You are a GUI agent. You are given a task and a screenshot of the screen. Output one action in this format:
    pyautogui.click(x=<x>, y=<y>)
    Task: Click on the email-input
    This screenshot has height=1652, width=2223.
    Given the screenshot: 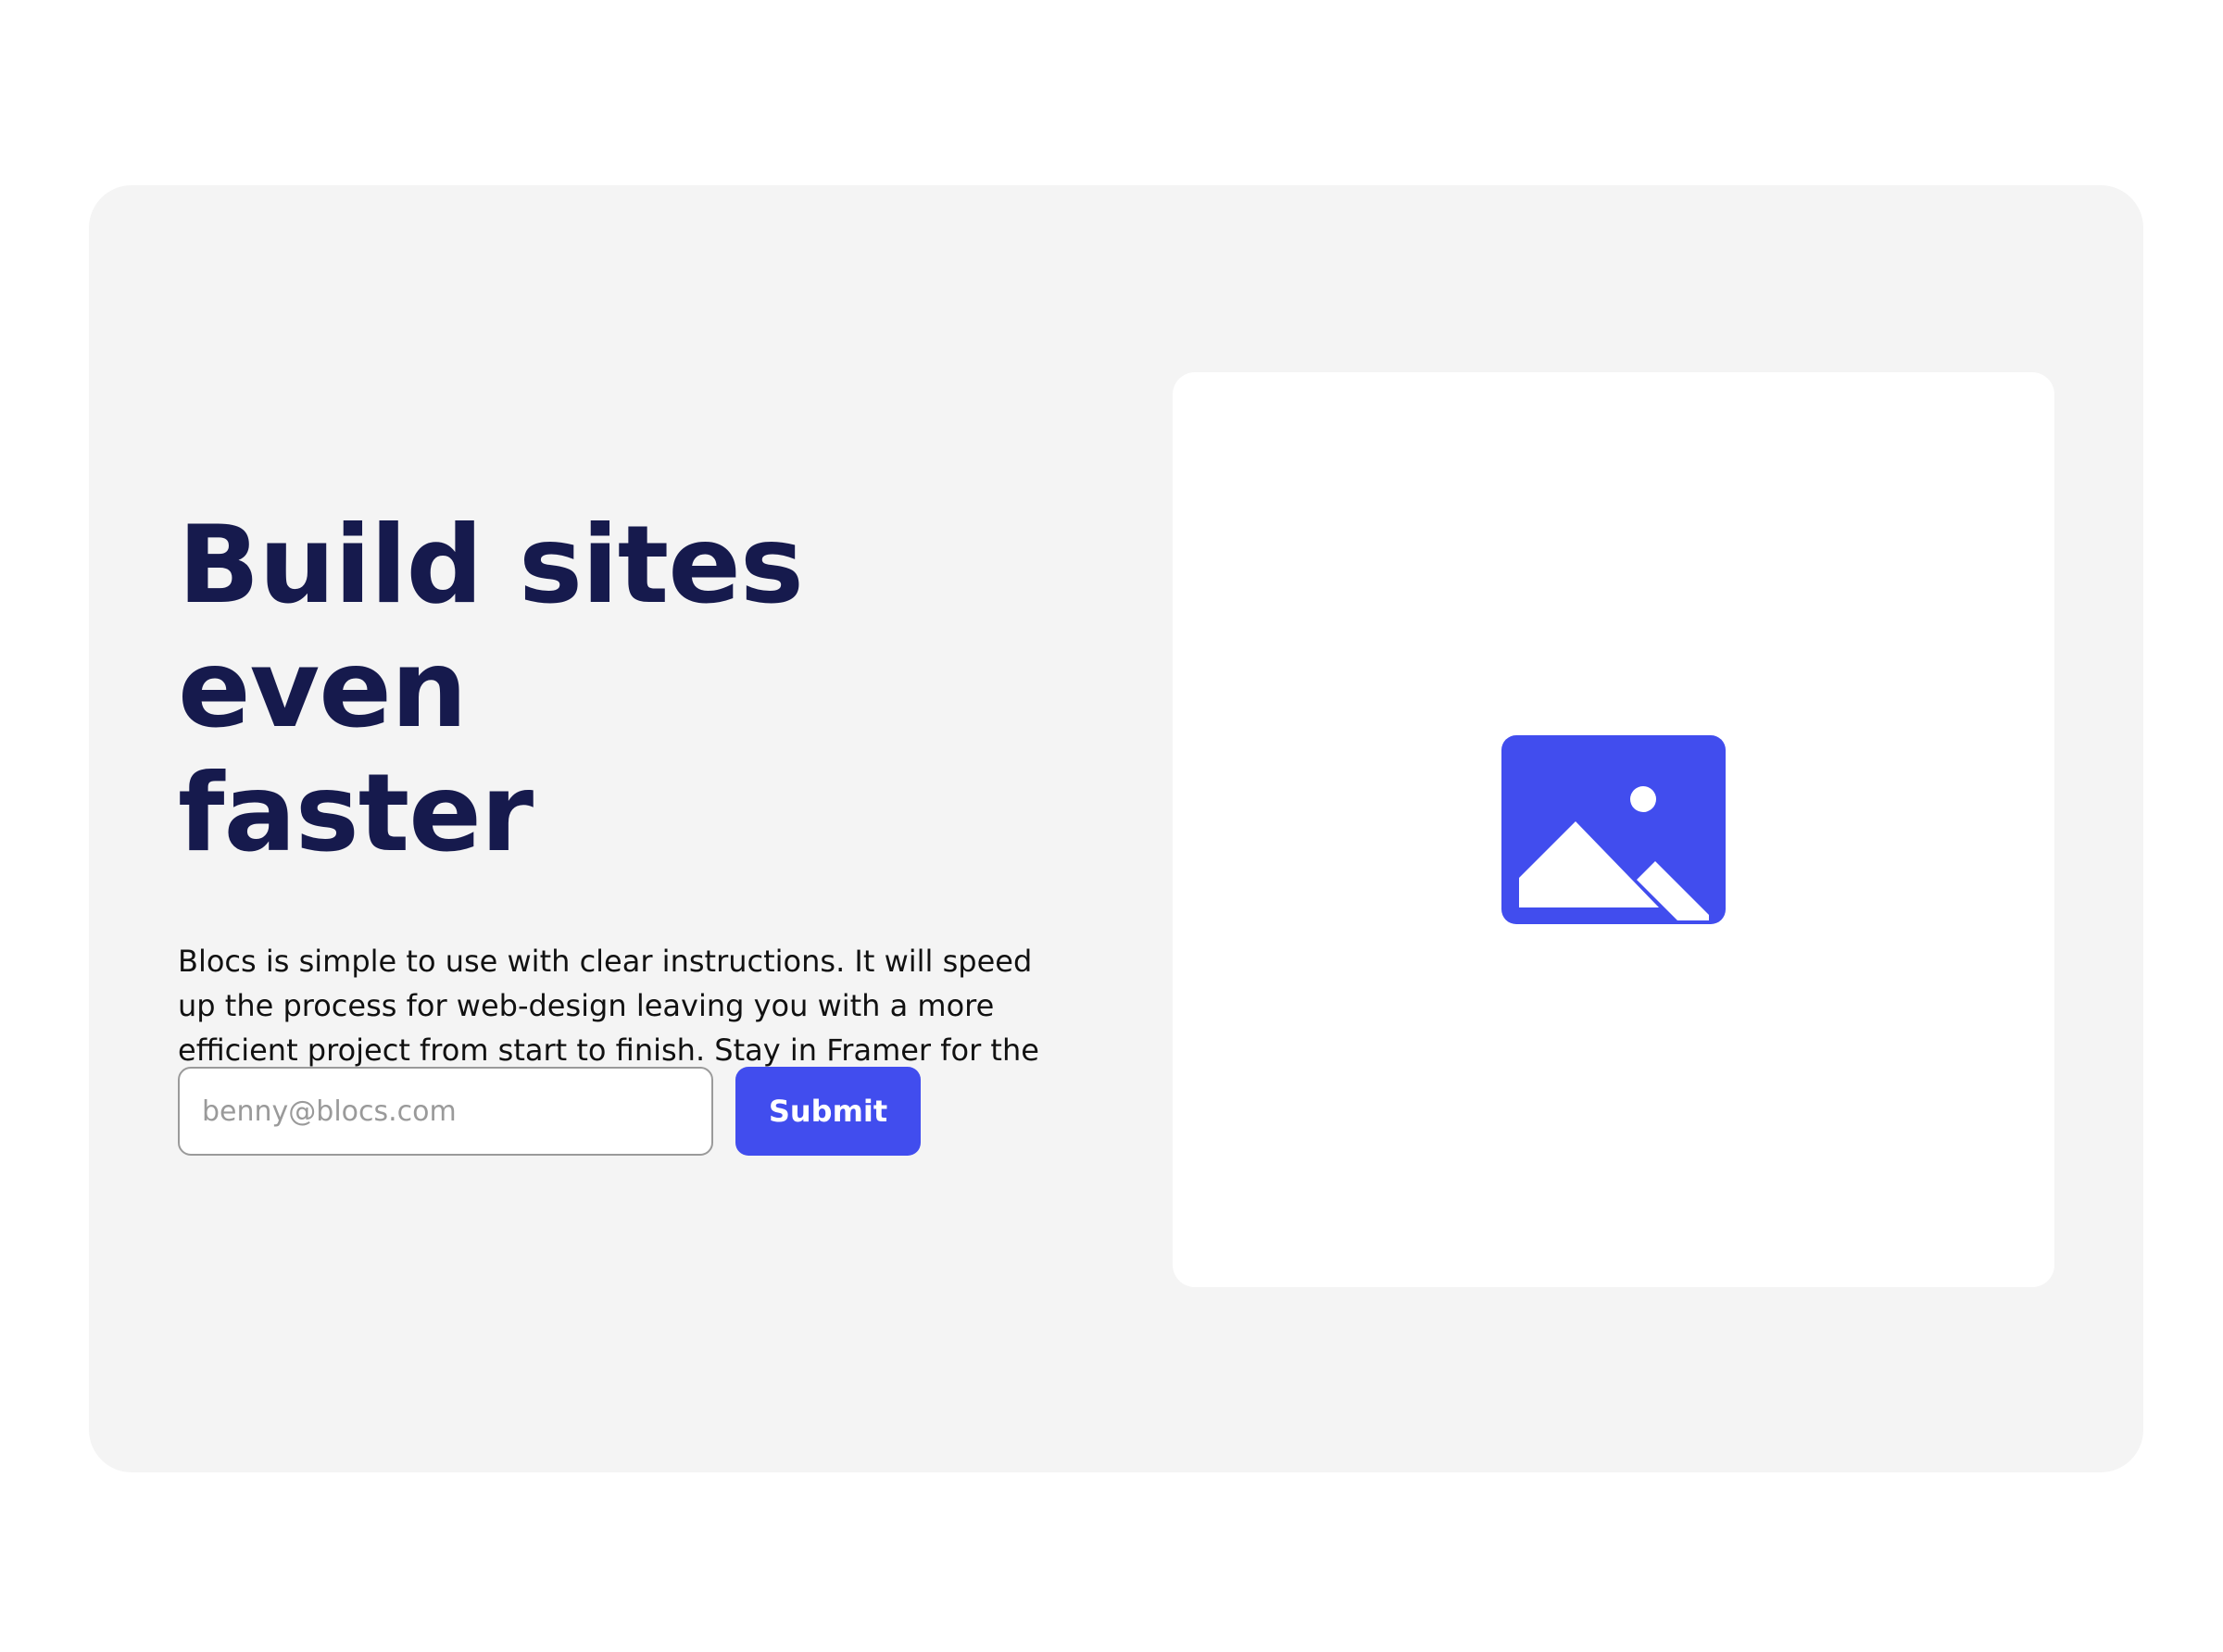 What is the action you would take?
    pyautogui.click(x=445, y=1111)
    